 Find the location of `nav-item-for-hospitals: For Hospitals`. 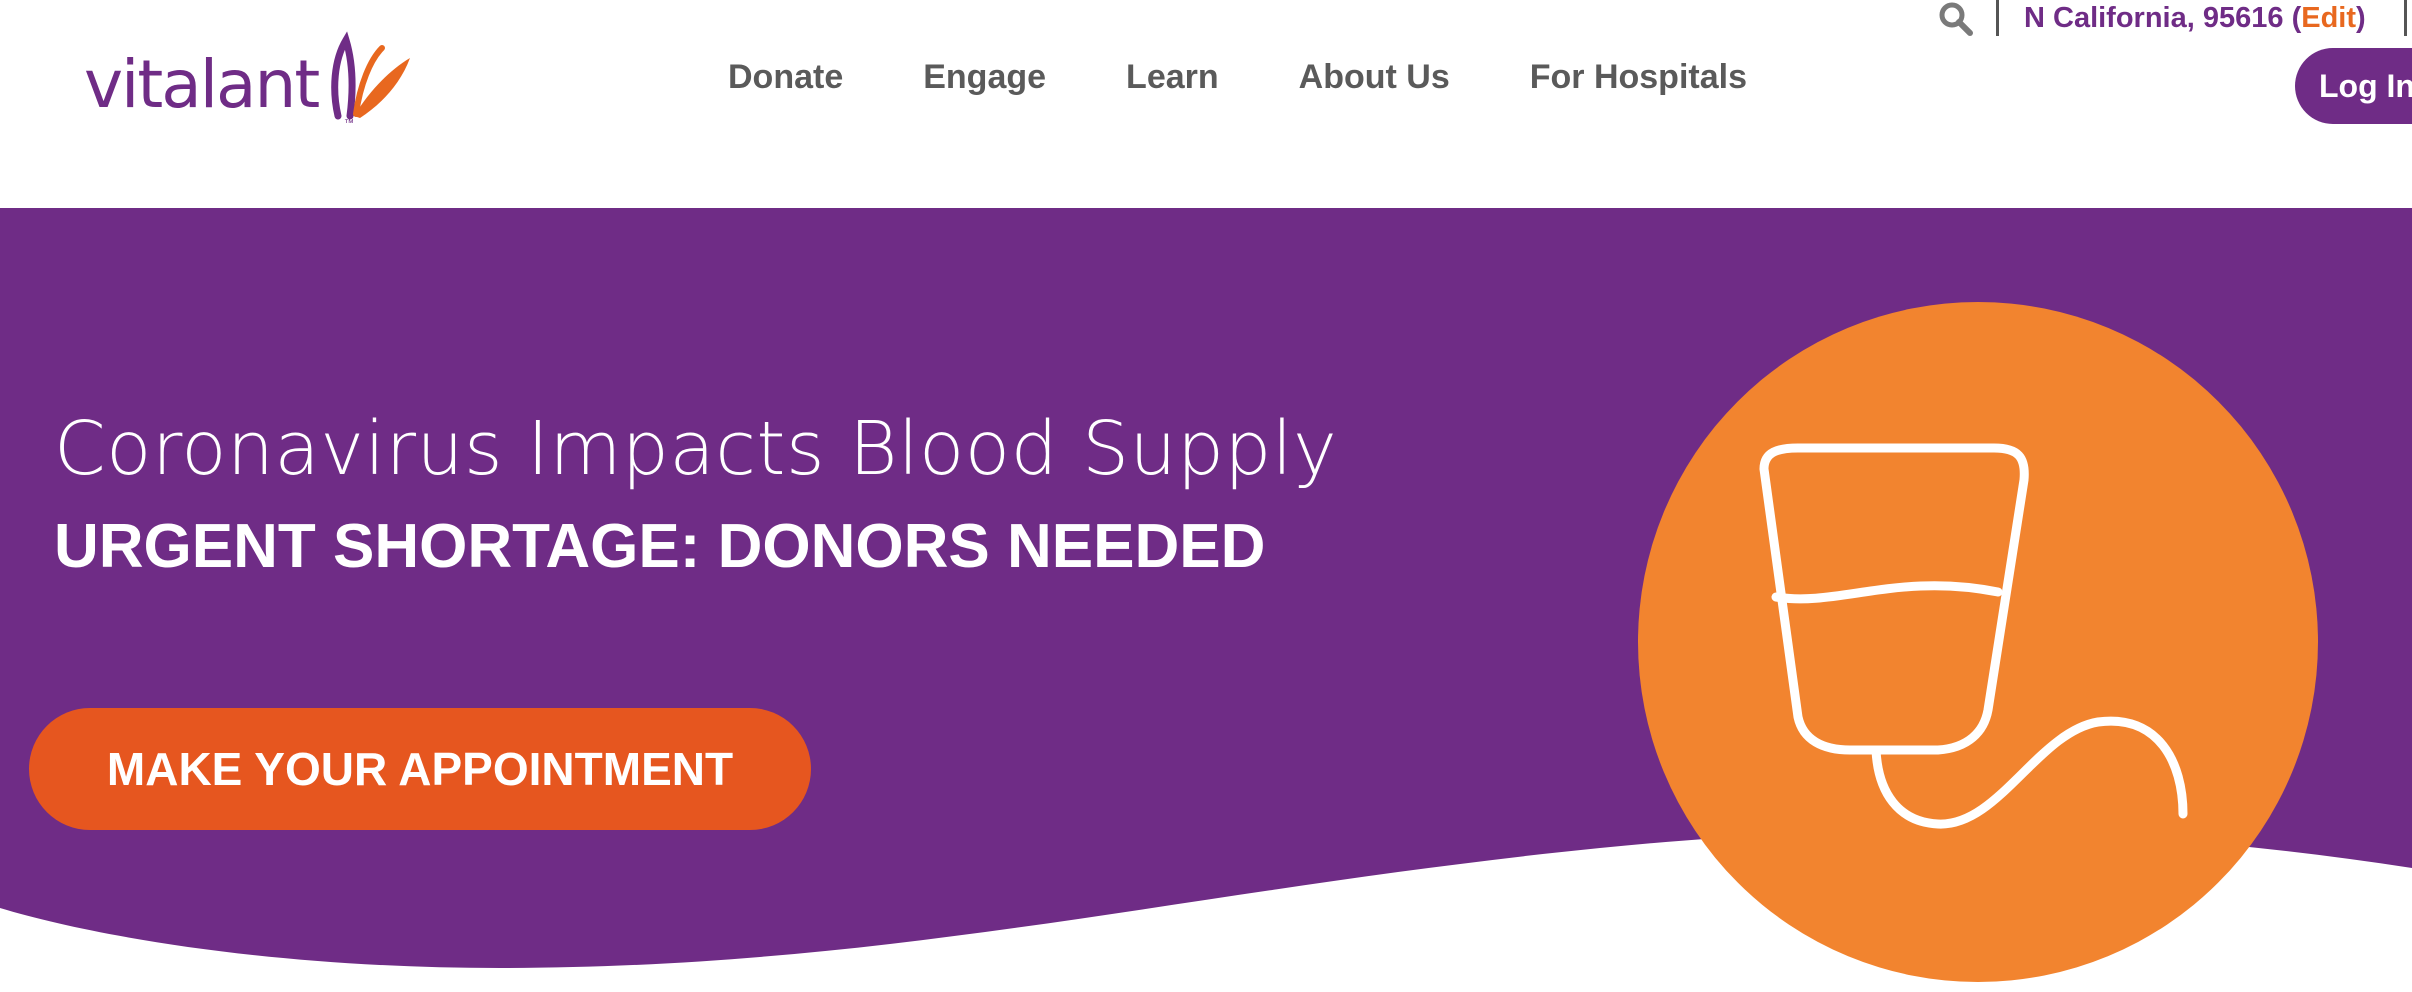

nav-item-for-hospitals: For Hospitals is located at coordinates (1638, 77).